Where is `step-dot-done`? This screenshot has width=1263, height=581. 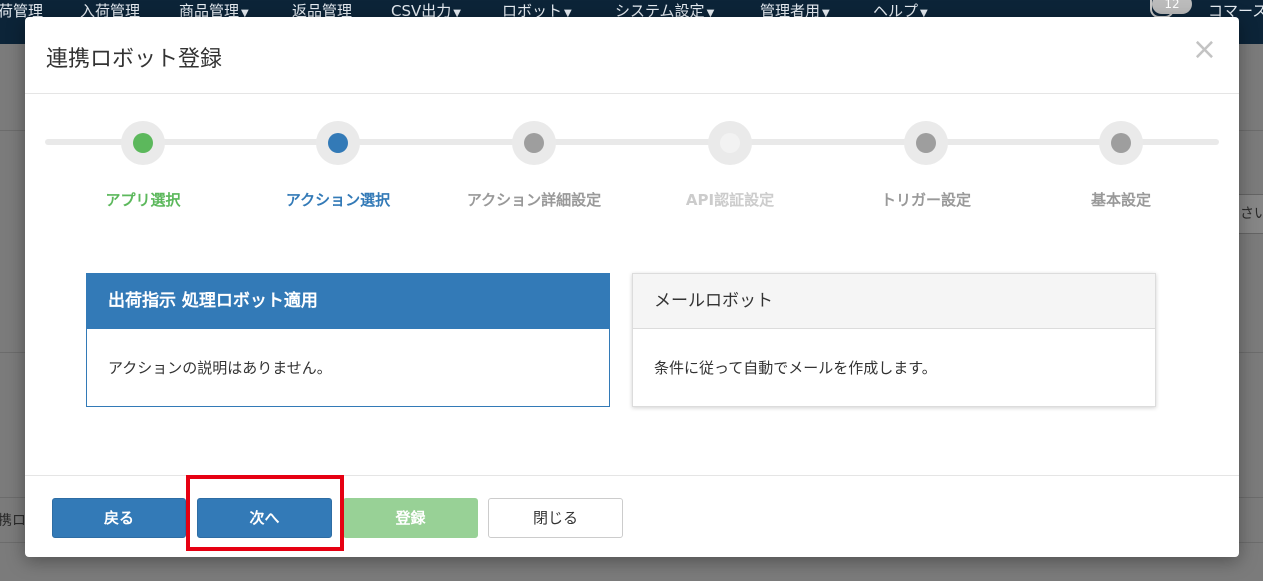 step-dot-done is located at coordinates (143, 143).